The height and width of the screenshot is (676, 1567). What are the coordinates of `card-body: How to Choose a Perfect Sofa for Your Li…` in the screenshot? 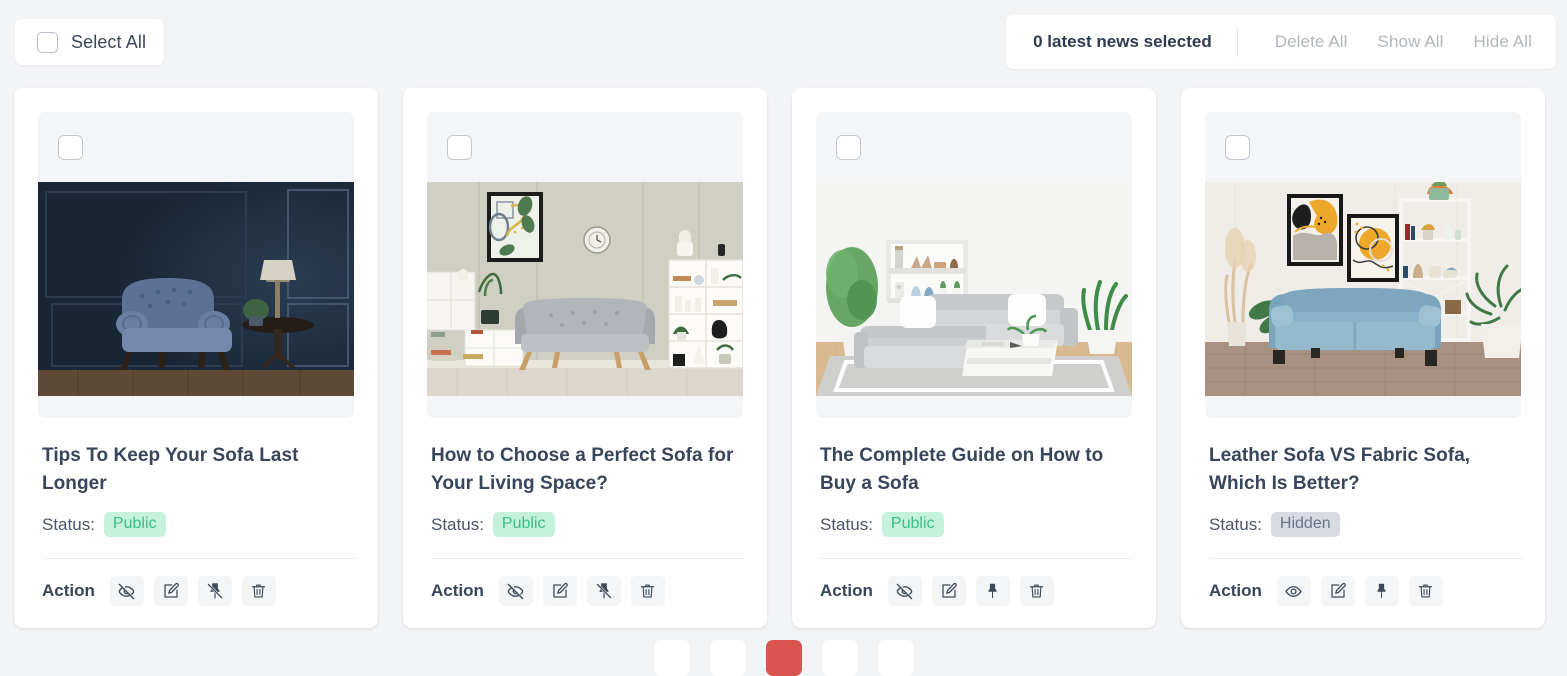 It's located at (588, 524).